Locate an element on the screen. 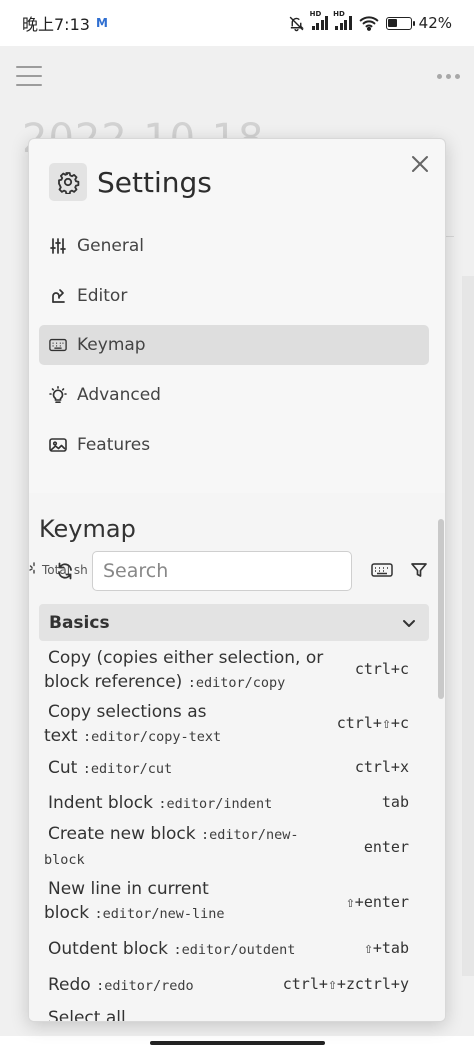  keymap-desc: Cut :editor/cut is located at coordinates (189, 768).